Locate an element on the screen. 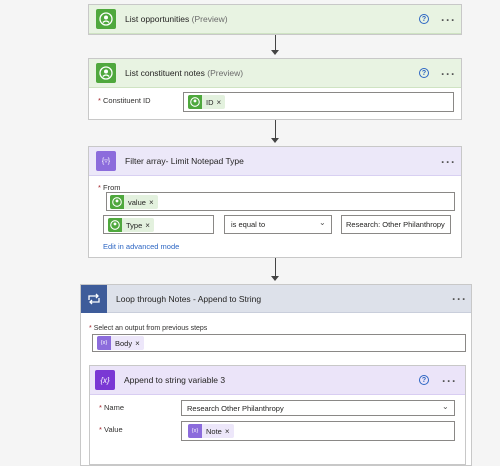  step-title-text: List opportunities is located at coordinates (157, 19).